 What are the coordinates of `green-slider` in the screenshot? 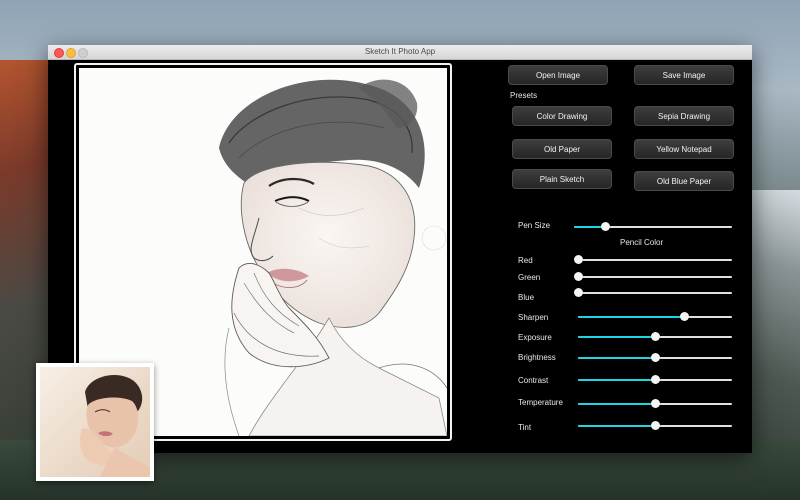 It's located at (652, 277).